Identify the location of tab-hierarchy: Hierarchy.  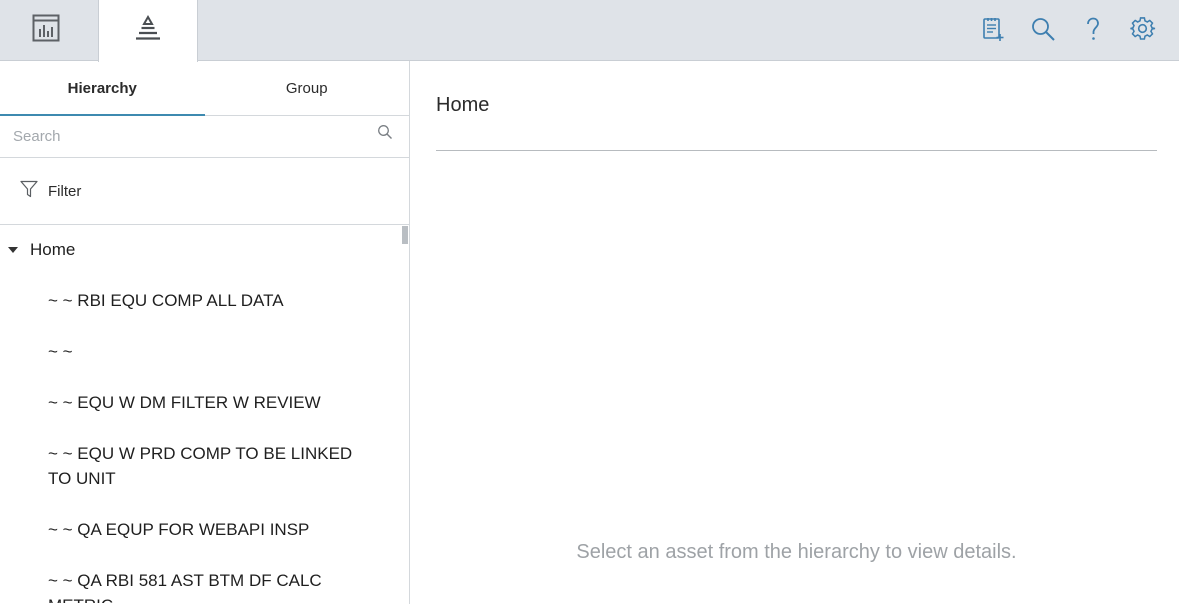
(102, 88).